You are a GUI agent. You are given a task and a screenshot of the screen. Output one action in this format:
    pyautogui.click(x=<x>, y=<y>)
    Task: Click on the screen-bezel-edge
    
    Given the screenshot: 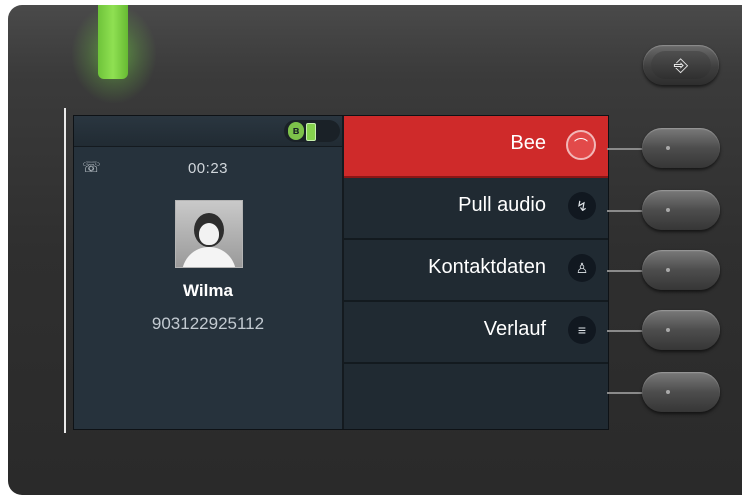 What is the action you would take?
    pyautogui.click(x=65, y=270)
    